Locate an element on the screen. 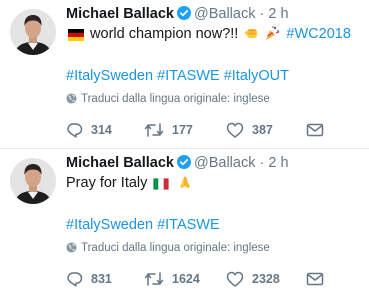  like-button: 387 is located at coordinates (249, 130).